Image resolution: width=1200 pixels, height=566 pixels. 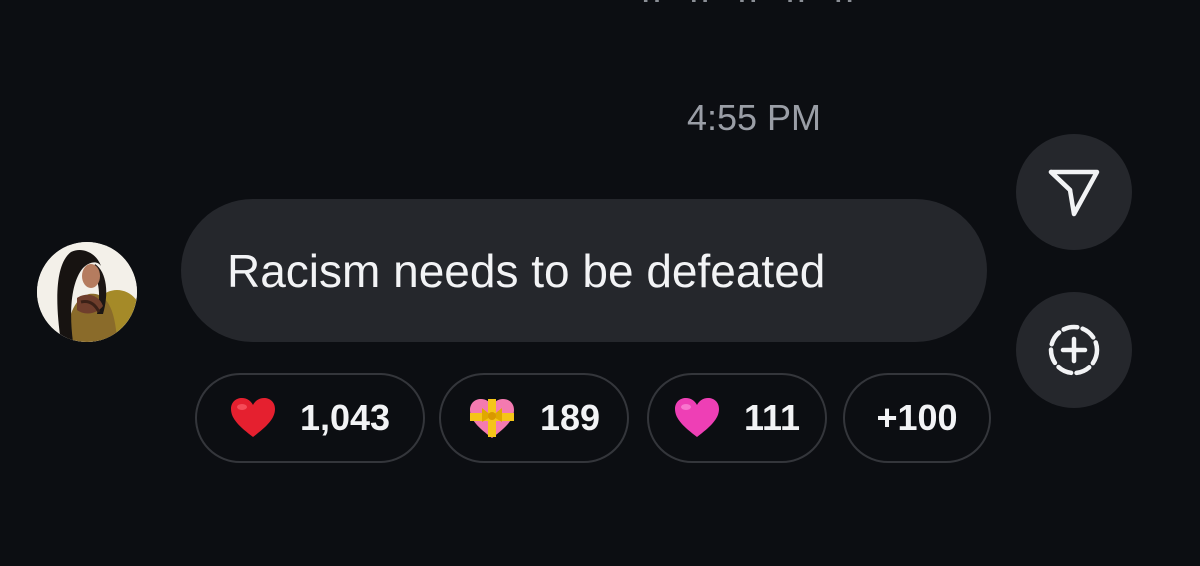 I want to click on reaction-red-heart: 1,043, so click(x=310, y=418).